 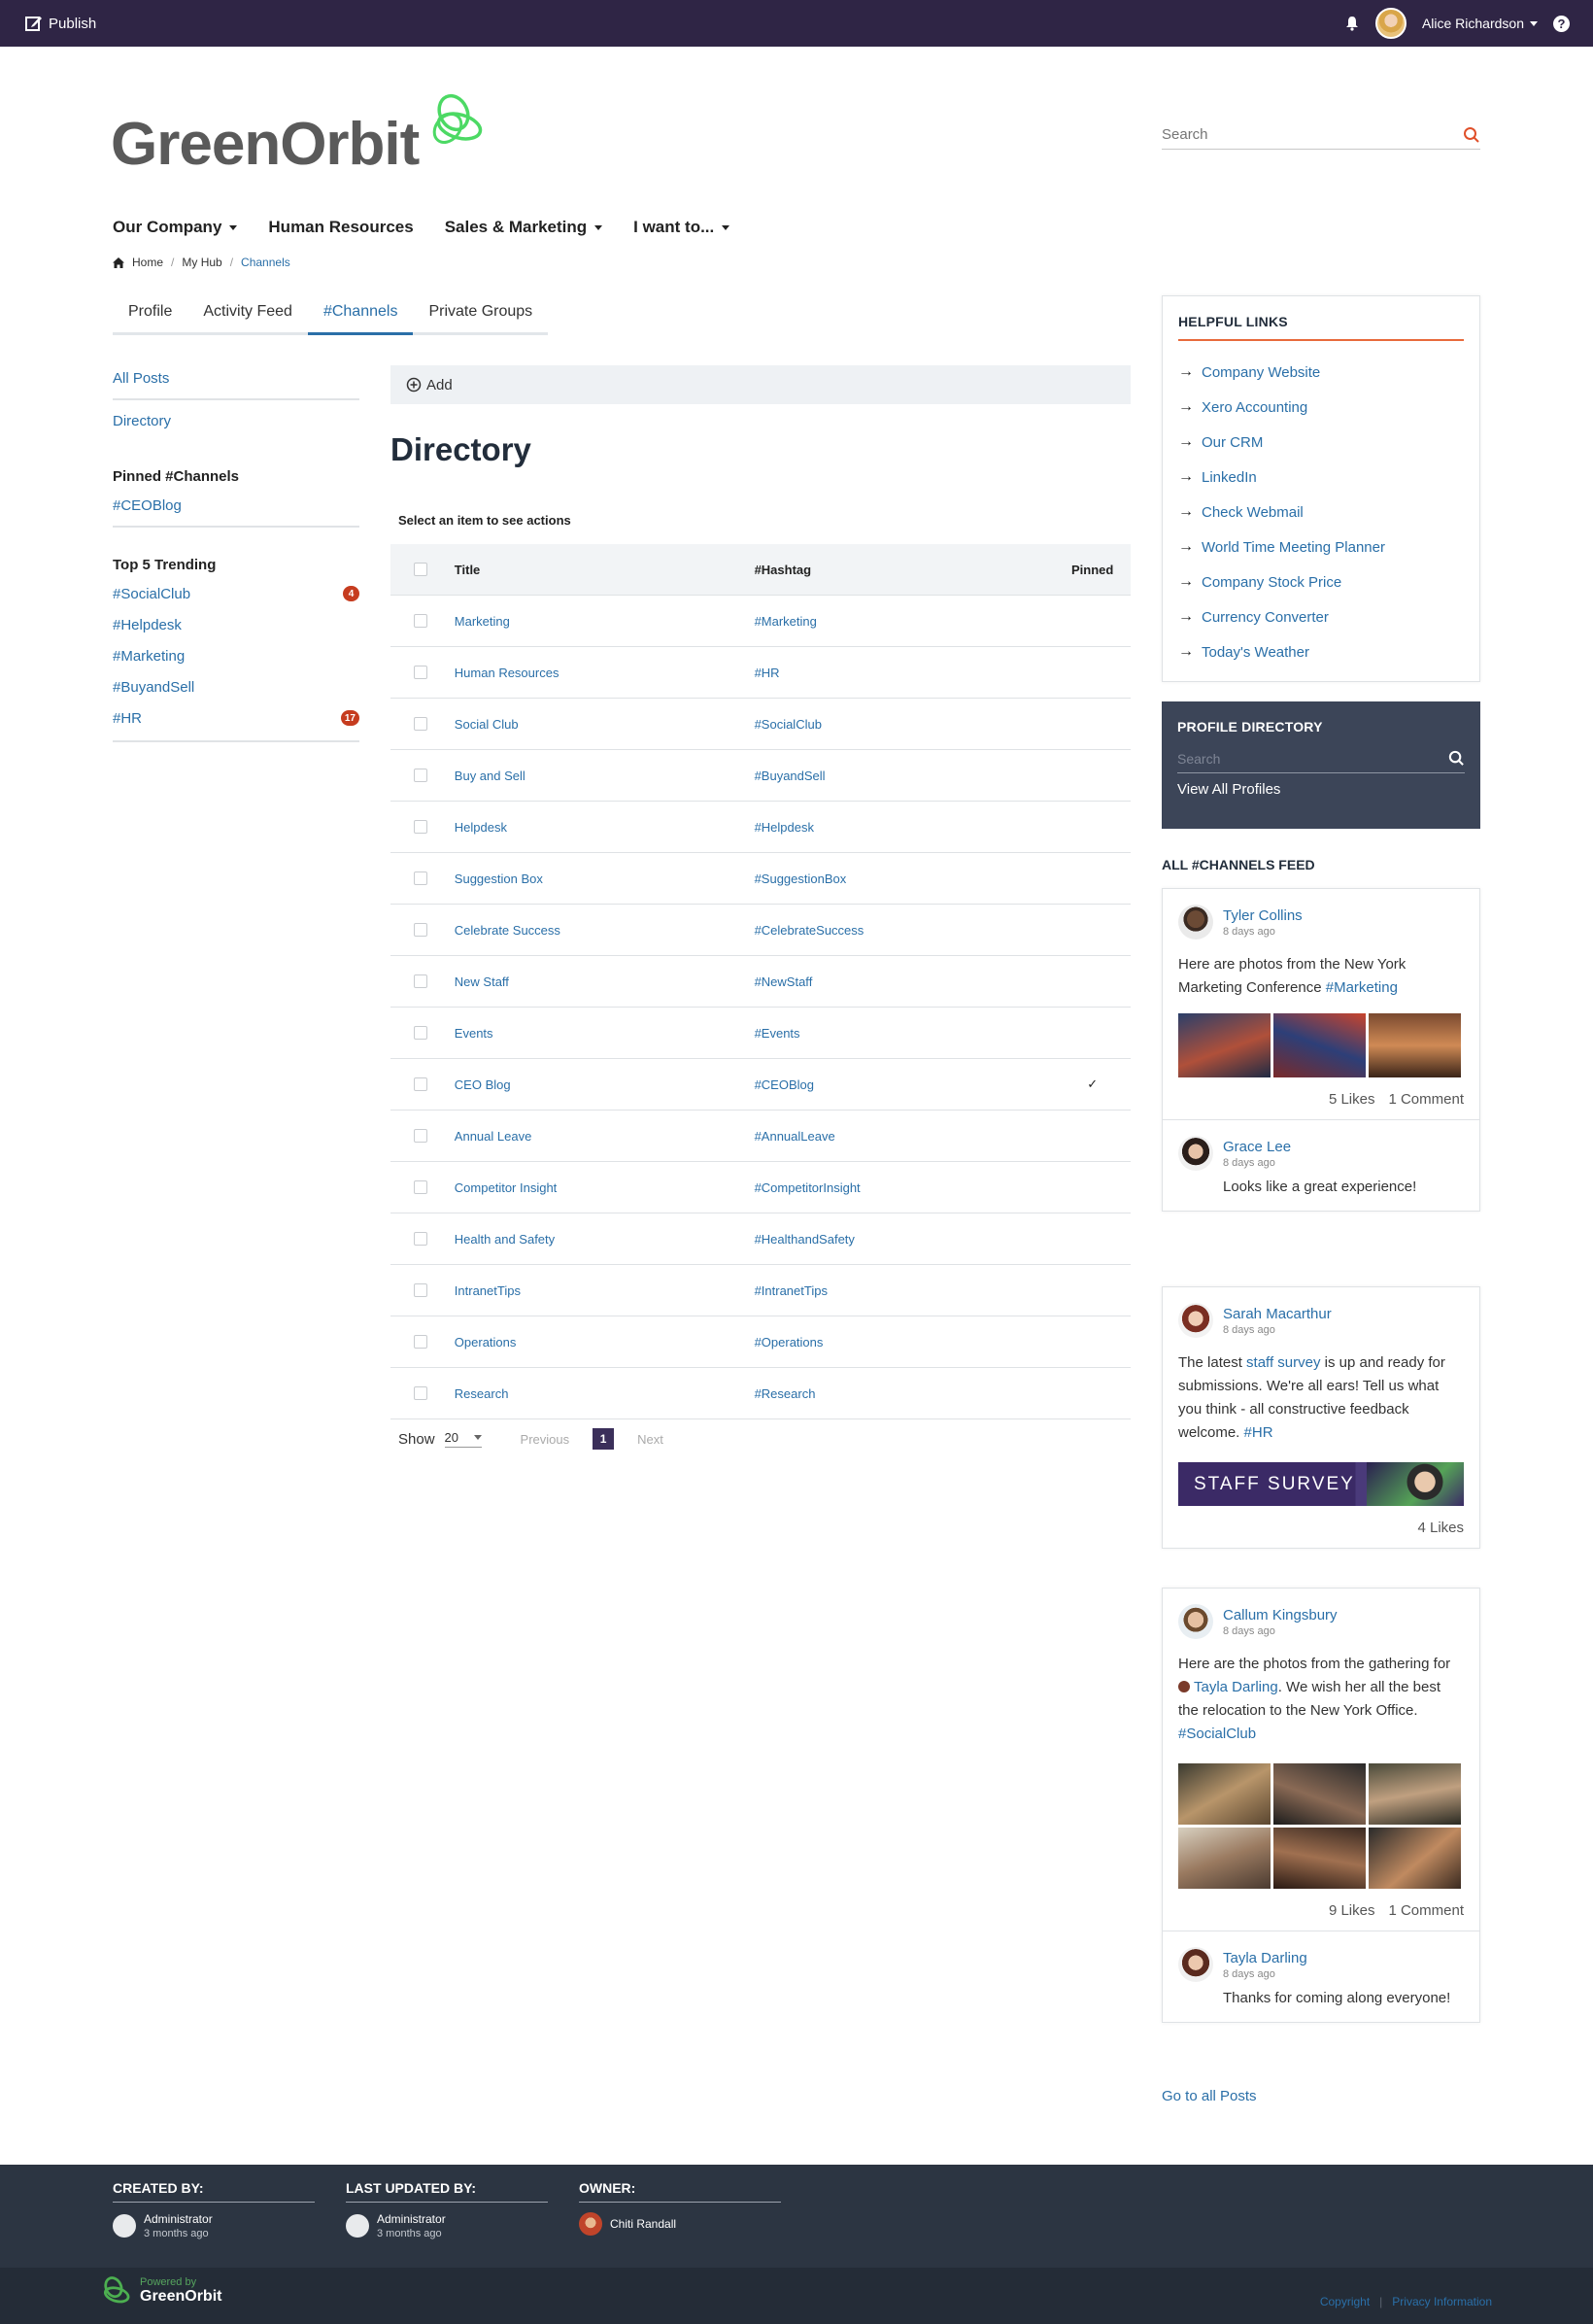 I want to click on channel-title-link: Suggestion Box, so click(x=605, y=879).